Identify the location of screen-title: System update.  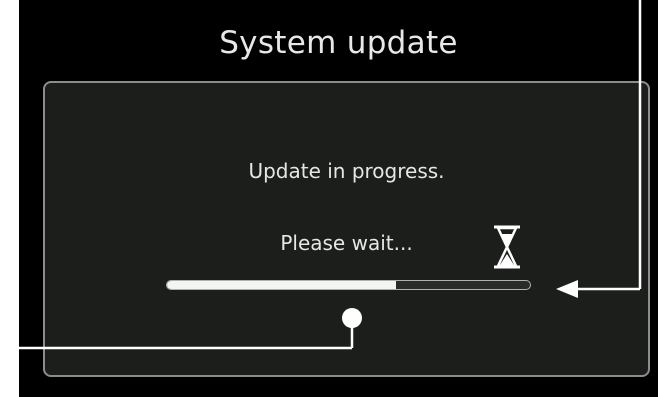
(338, 43).